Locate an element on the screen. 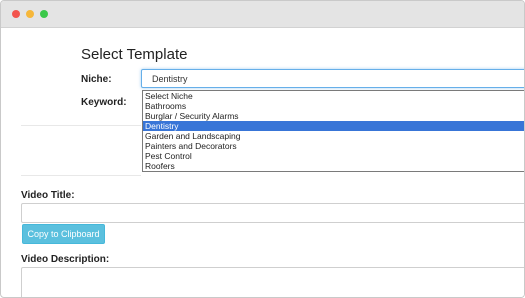 The width and height of the screenshot is (525, 298). niche-select: Dentistry is located at coordinates (332, 78).